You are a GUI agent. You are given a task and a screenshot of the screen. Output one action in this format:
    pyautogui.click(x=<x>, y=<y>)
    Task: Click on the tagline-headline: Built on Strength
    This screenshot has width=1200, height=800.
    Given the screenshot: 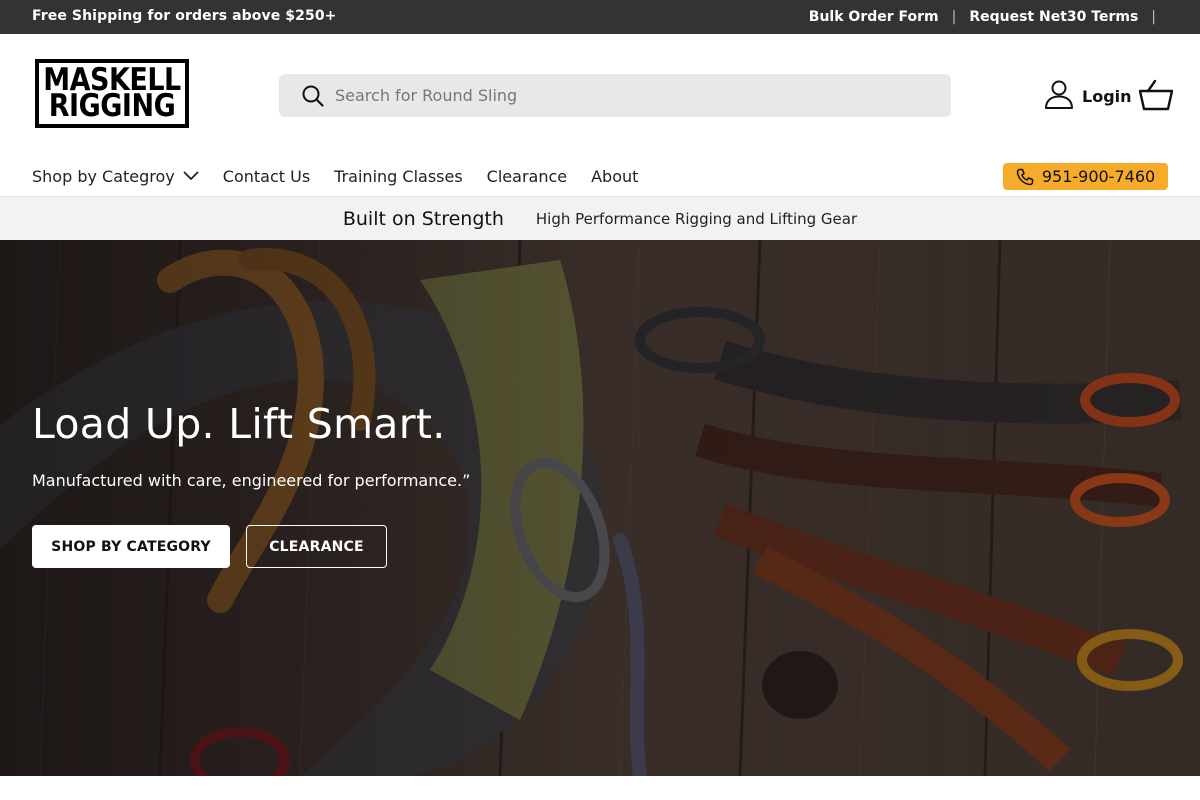 What is the action you would take?
    pyautogui.click(x=423, y=218)
    